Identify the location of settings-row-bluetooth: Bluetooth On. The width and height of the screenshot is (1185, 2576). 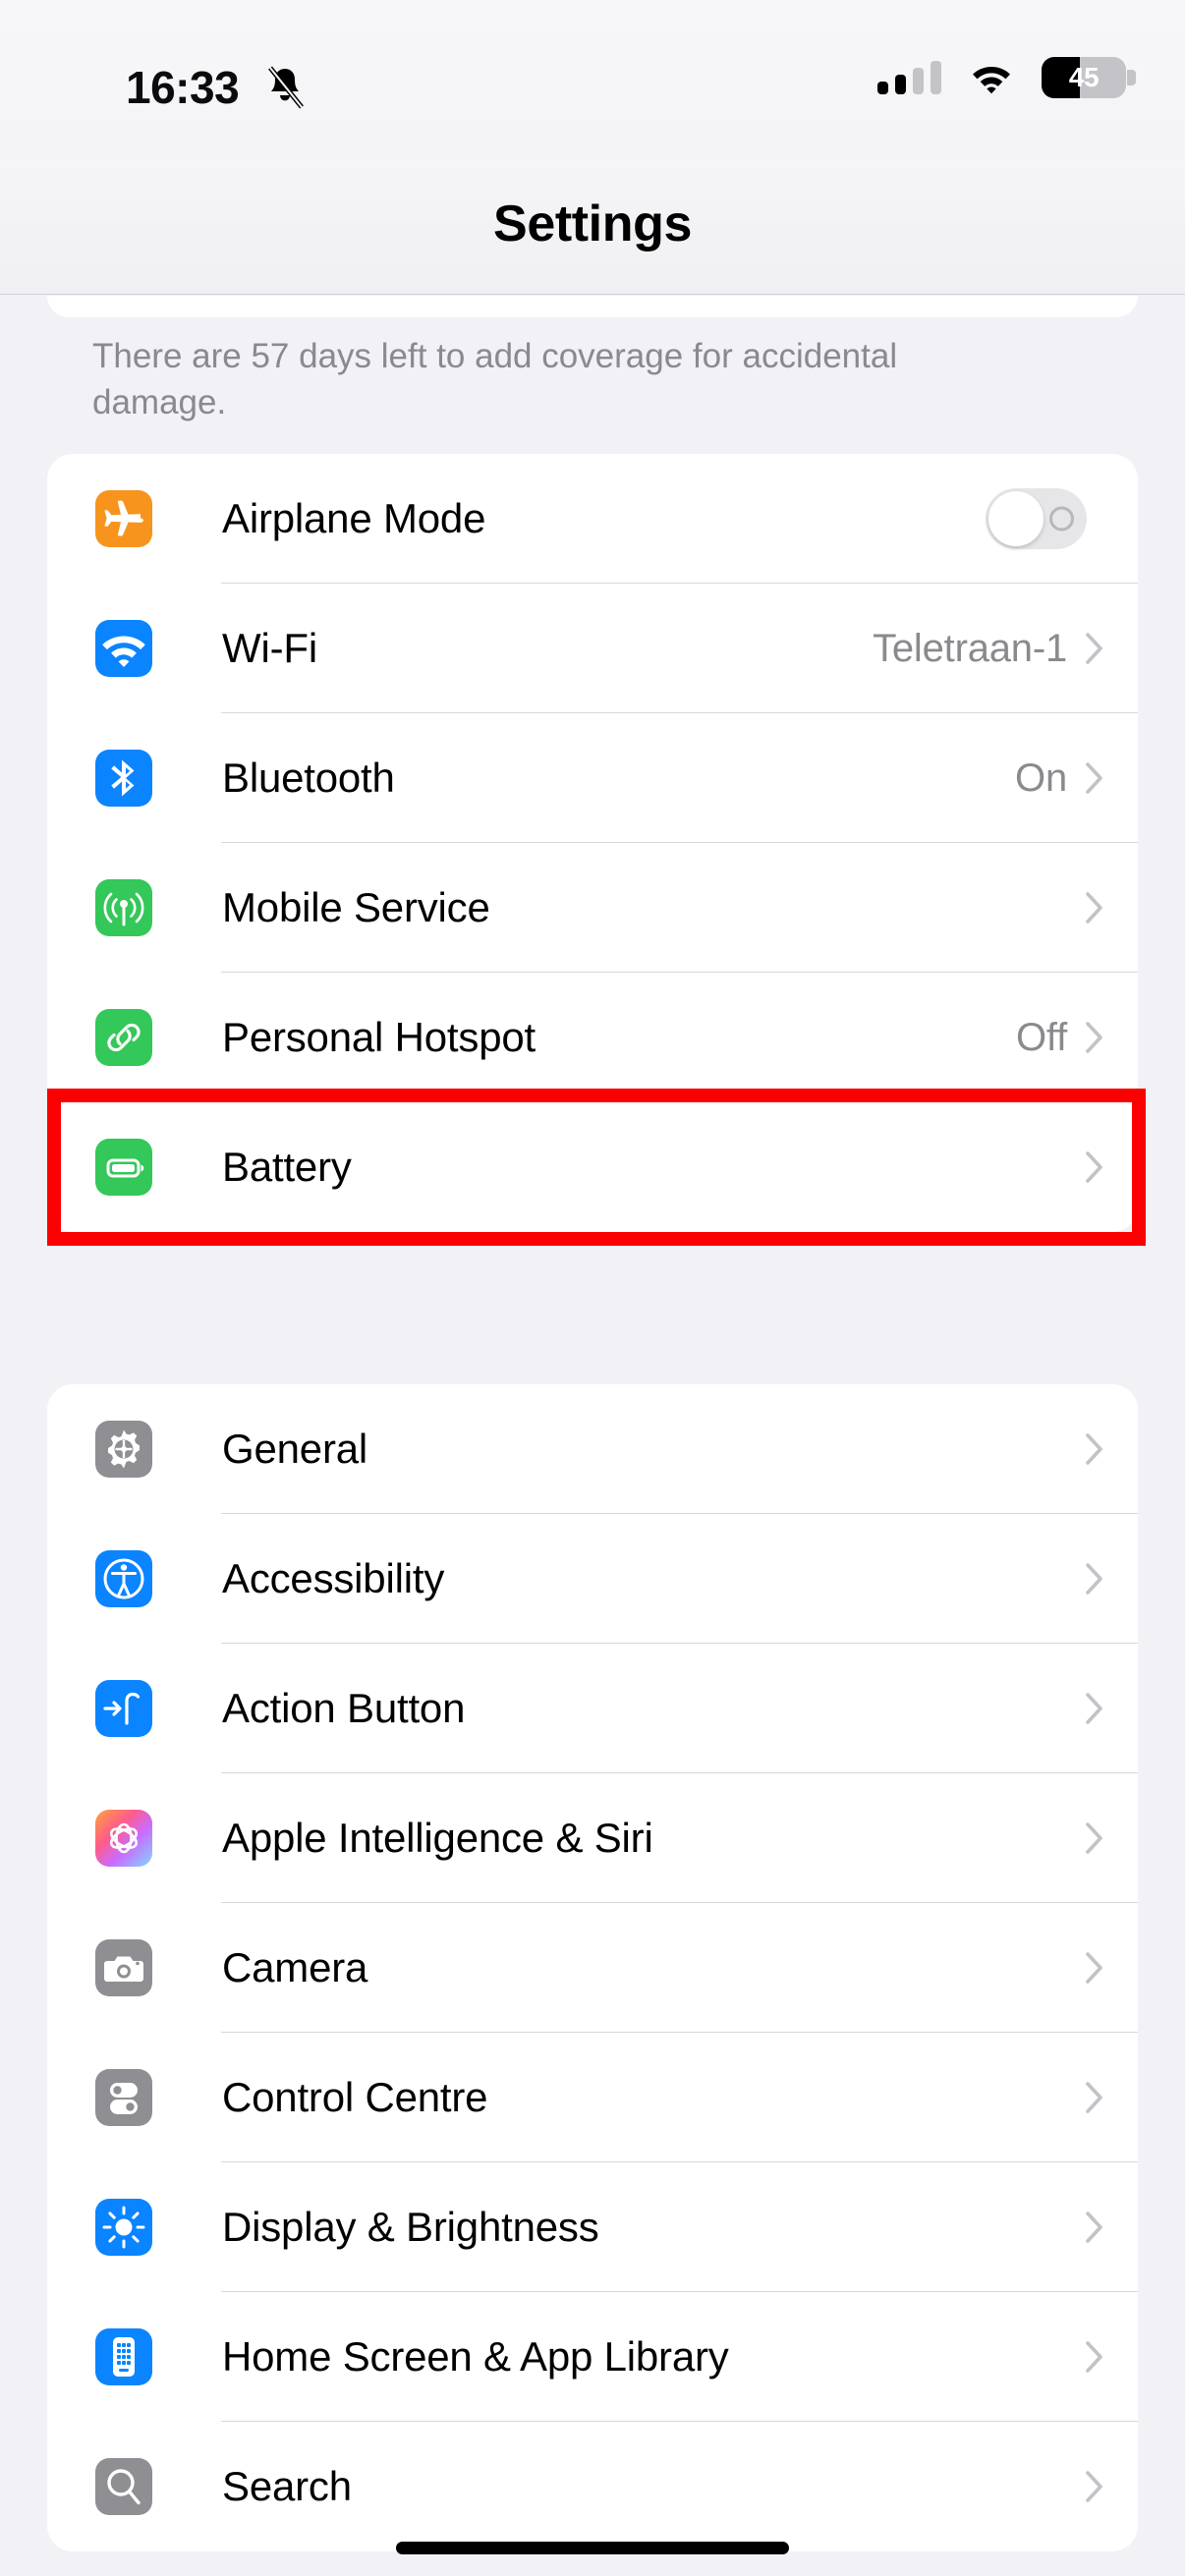
(592, 778).